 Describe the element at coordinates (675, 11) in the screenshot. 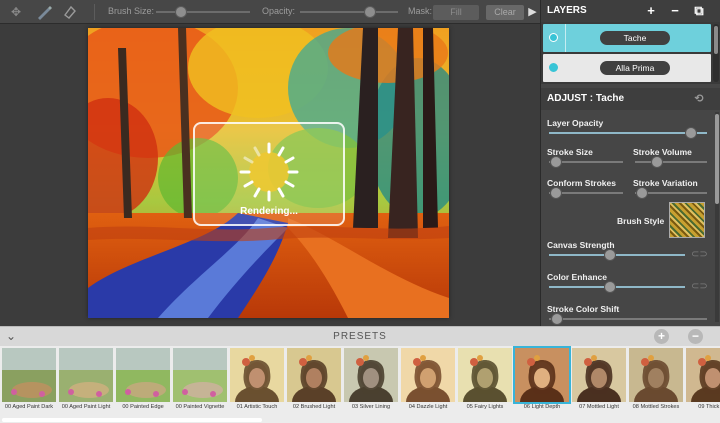

I see `remove-layer-icon: −` at that location.